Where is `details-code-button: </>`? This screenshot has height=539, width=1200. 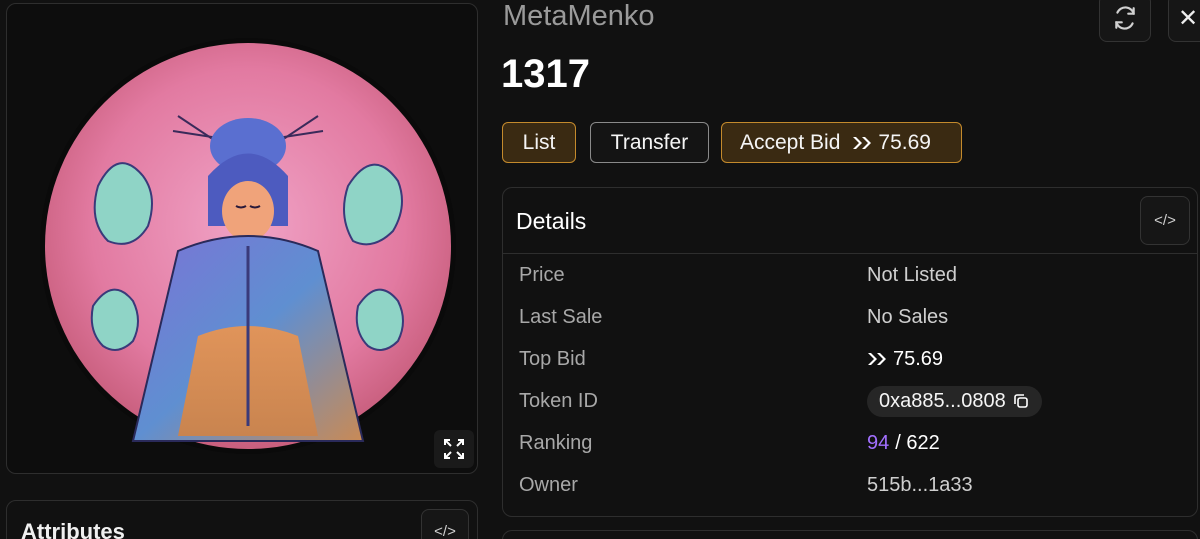
details-code-button: </> is located at coordinates (1165, 220).